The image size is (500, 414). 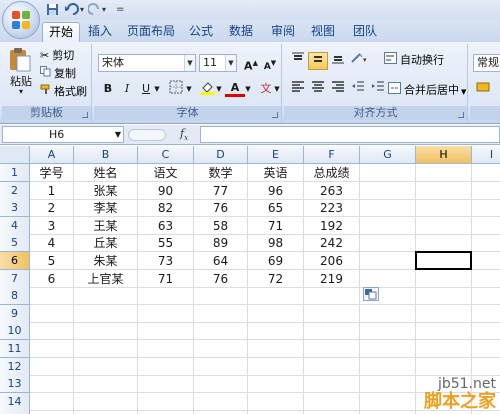 What do you see at coordinates (15, 225) in the screenshot?
I see `row-header-4: 4` at bounding box center [15, 225].